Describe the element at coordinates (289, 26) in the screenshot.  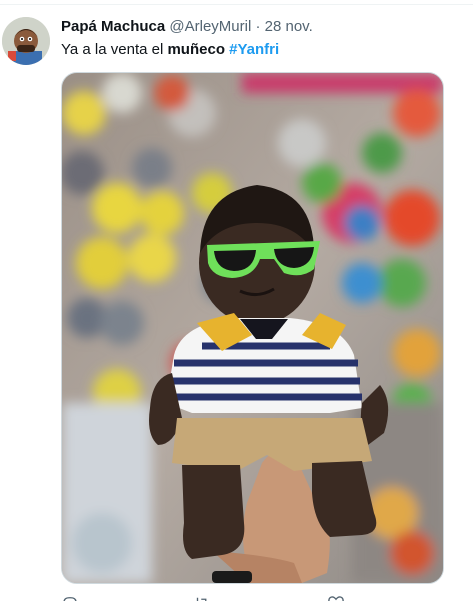
I see `tweet-date: 28 nov.` at that location.